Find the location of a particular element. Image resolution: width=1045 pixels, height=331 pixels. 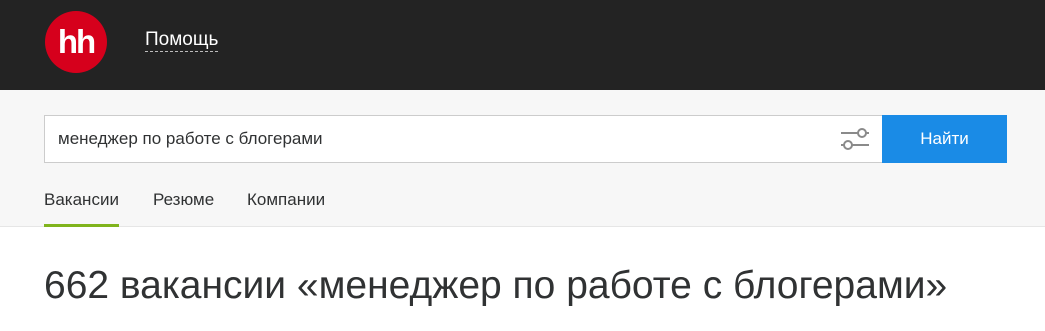

help-link: Помощь is located at coordinates (182, 40).